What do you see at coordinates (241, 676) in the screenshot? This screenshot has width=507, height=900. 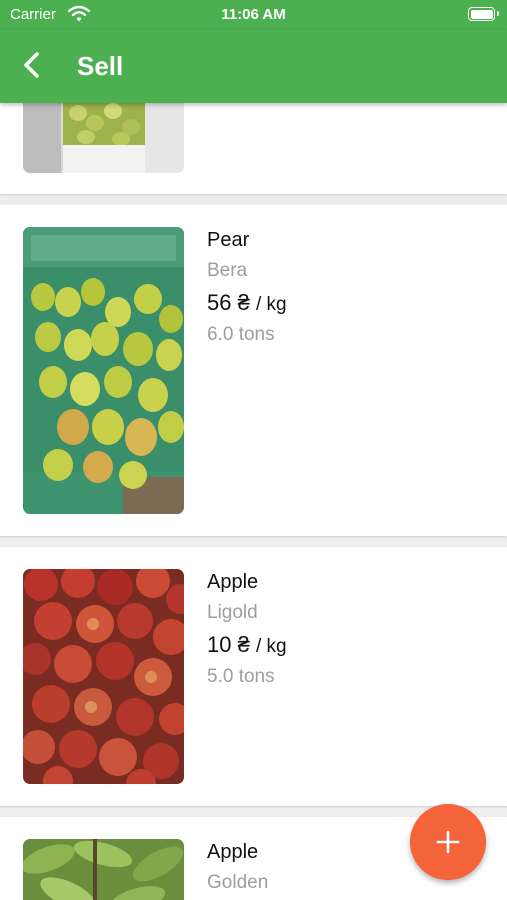 I see `product-quantity: 5.0 tons` at bounding box center [241, 676].